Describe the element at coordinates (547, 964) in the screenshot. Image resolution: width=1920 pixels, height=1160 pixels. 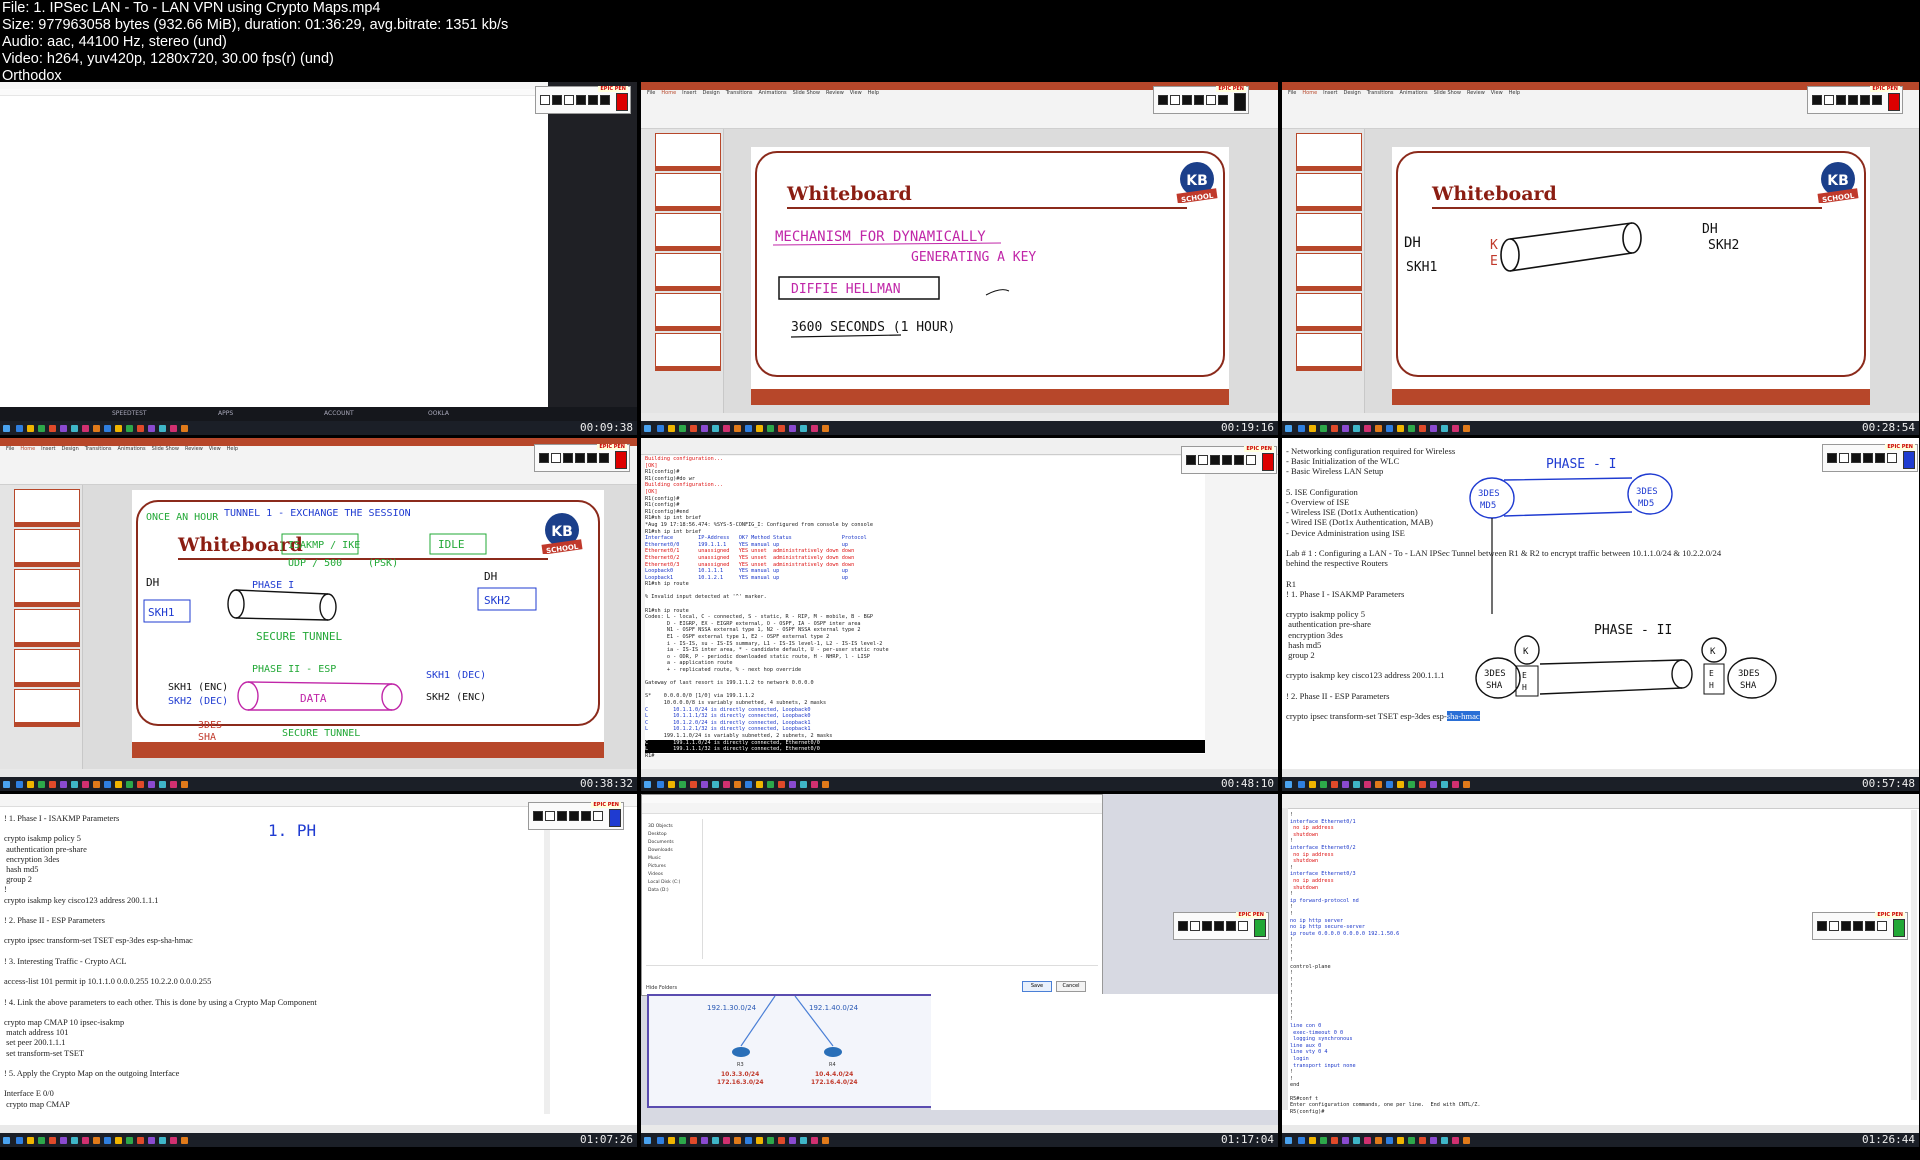
I see `scrollbar` at that location.